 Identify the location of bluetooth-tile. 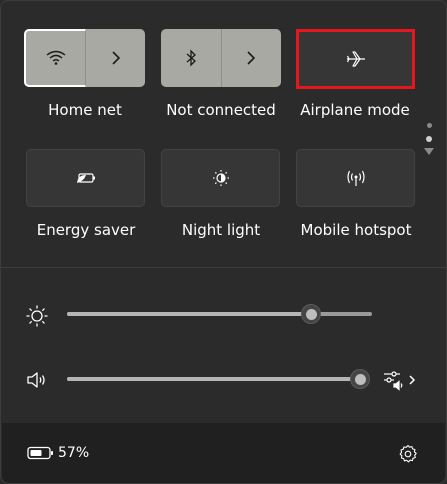
(221, 58).